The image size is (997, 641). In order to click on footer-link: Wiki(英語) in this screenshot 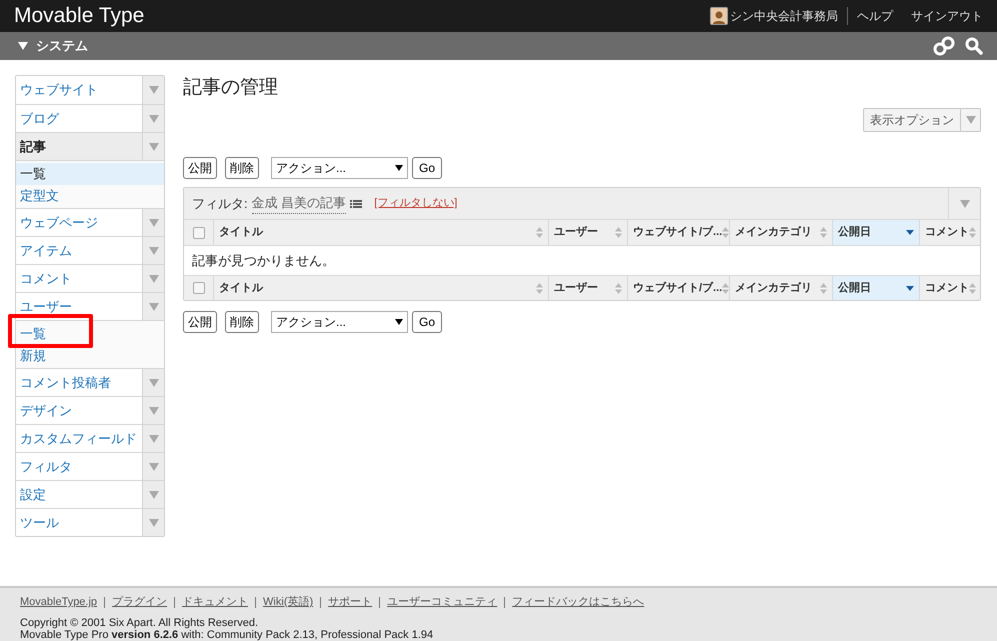, I will do `click(288, 602)`.